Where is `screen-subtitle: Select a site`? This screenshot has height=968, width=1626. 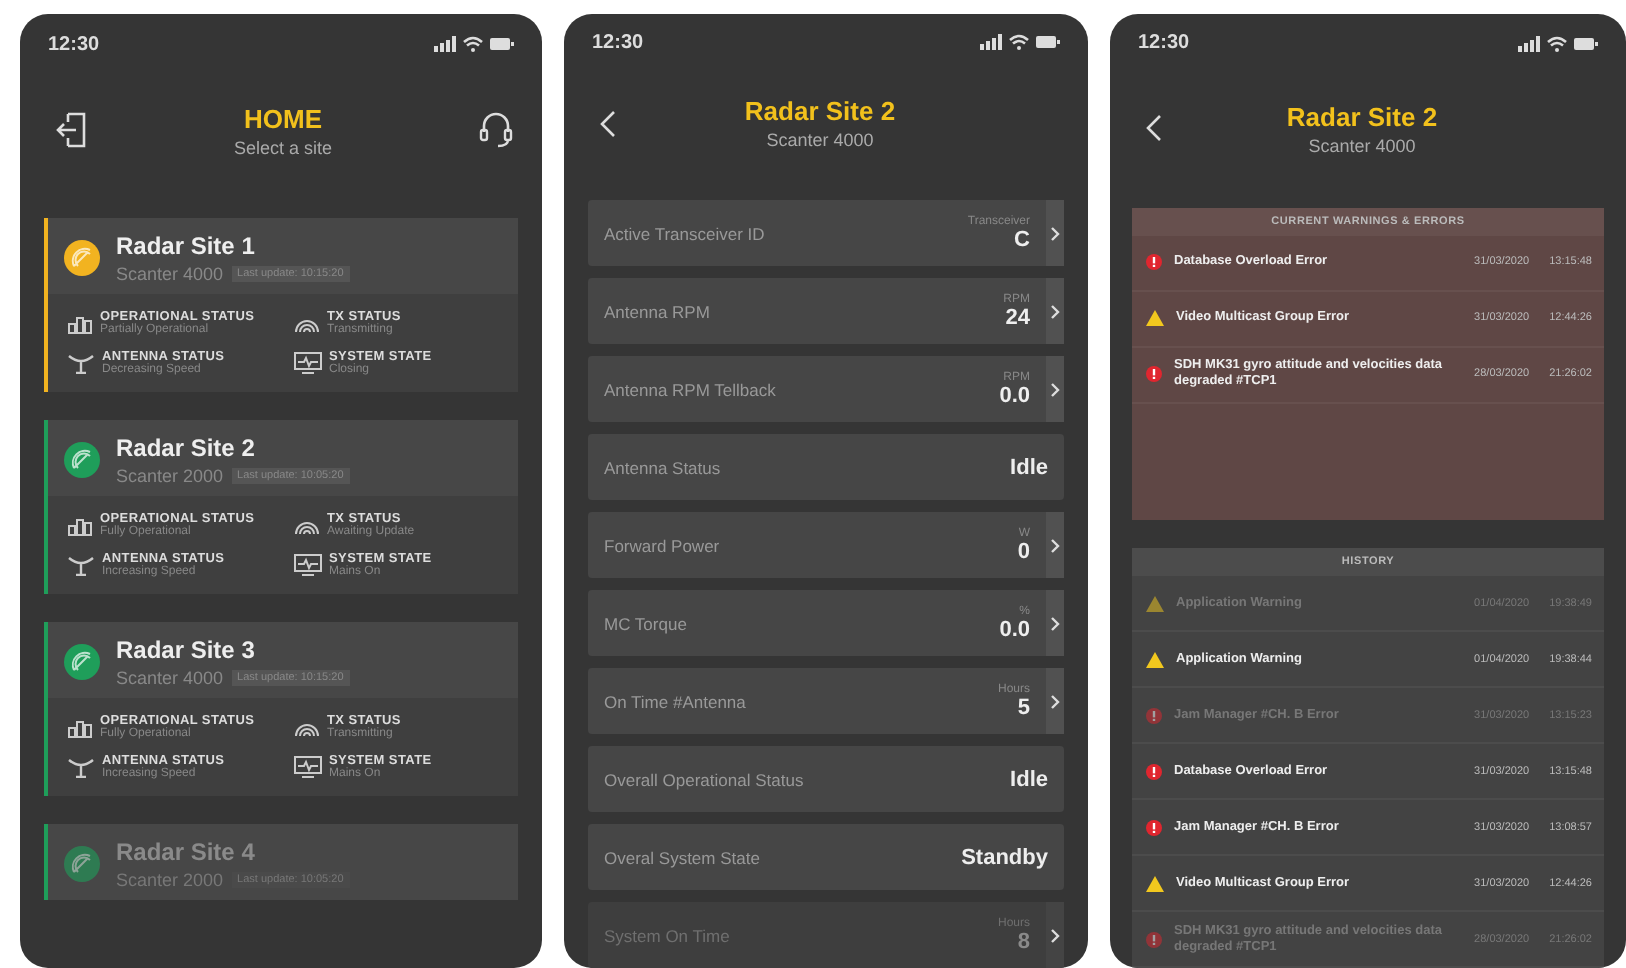 screen-subtitle: Select a site is located at coordinates (283, 147).